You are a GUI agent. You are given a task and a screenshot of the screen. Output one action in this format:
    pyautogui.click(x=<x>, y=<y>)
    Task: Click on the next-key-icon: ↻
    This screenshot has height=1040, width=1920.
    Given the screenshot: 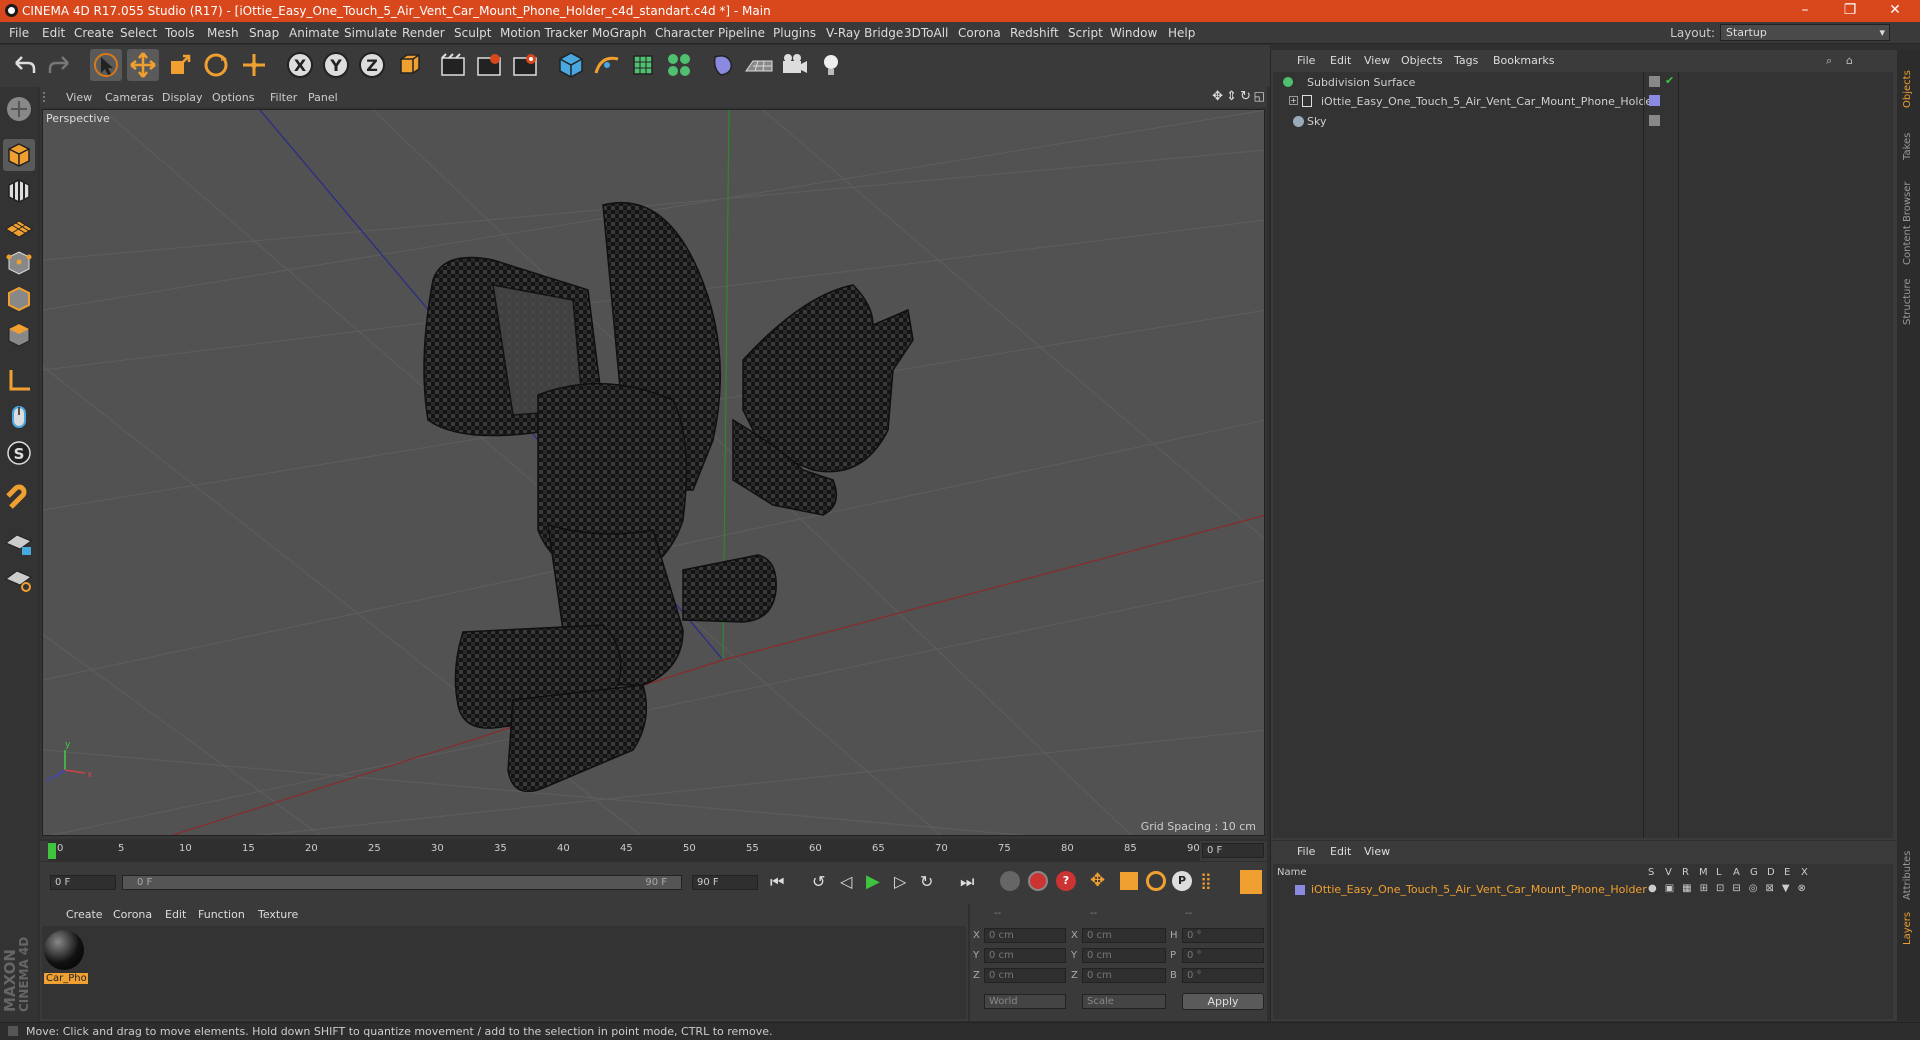 What is the action you would take?
    pyautogui.click(x=926, y=881)
    